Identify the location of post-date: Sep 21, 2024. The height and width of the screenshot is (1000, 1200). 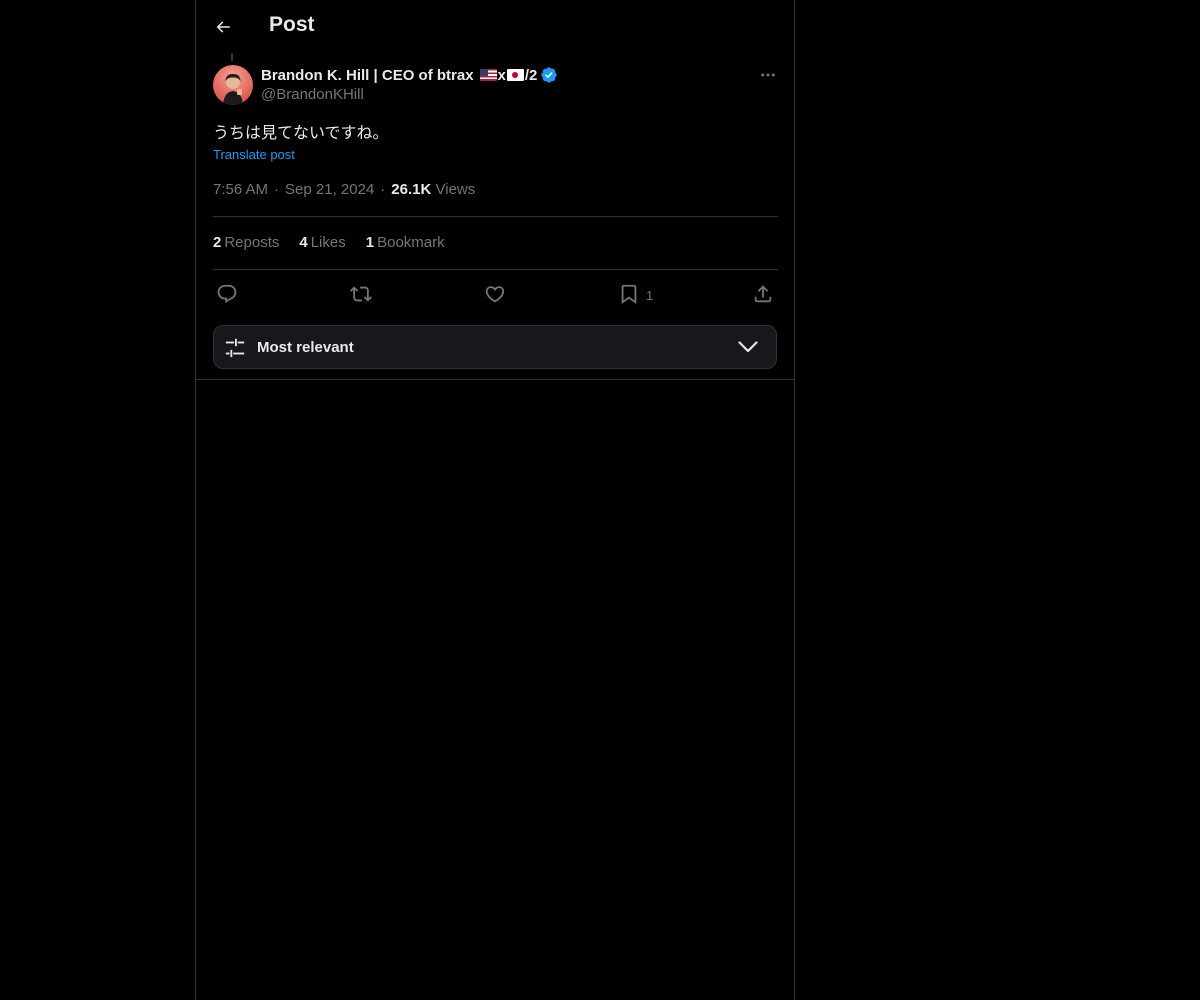
(329, 189).